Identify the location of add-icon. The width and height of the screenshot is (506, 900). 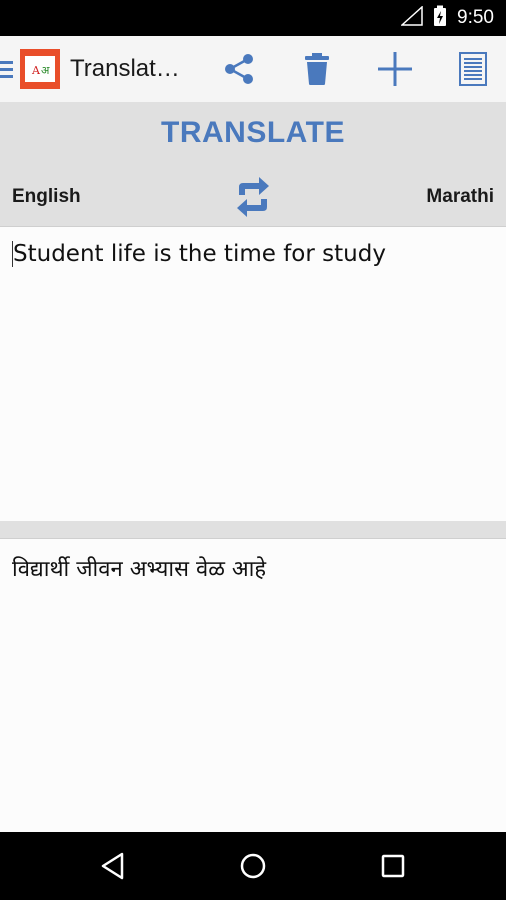
(395, 69).